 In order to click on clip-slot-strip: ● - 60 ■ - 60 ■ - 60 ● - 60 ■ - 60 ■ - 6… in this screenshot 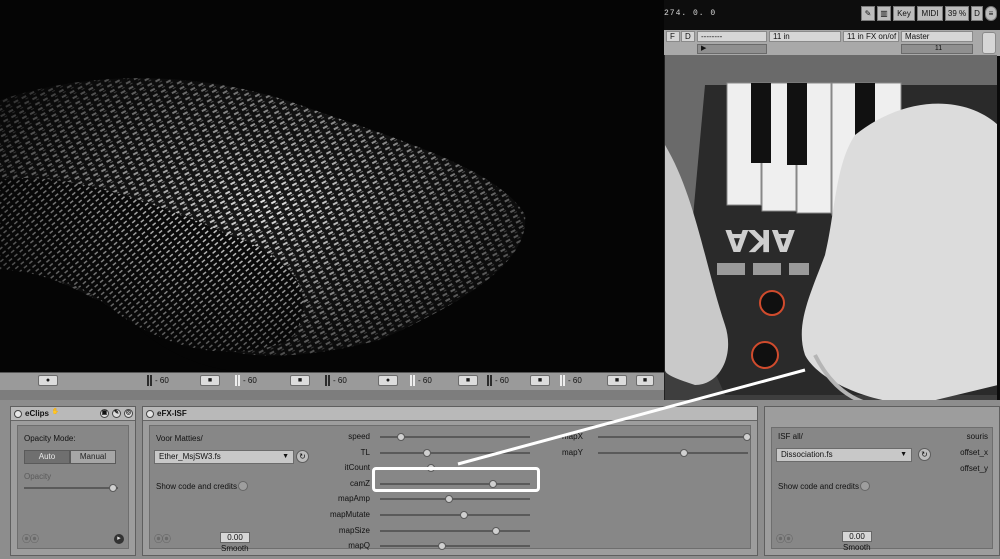, I will do `click(332, 386)`.